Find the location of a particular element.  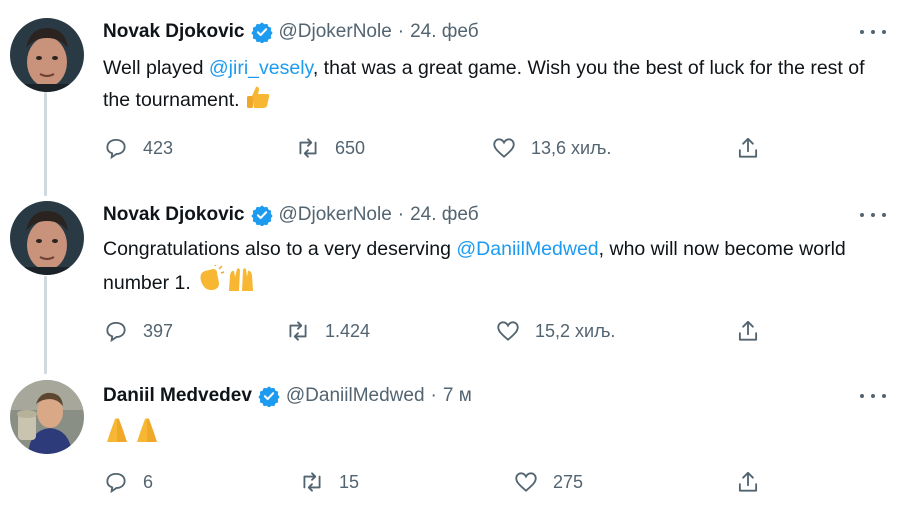

tweet-text-part: Congratulations also to a very deserving is located at coordinates (280, 249).